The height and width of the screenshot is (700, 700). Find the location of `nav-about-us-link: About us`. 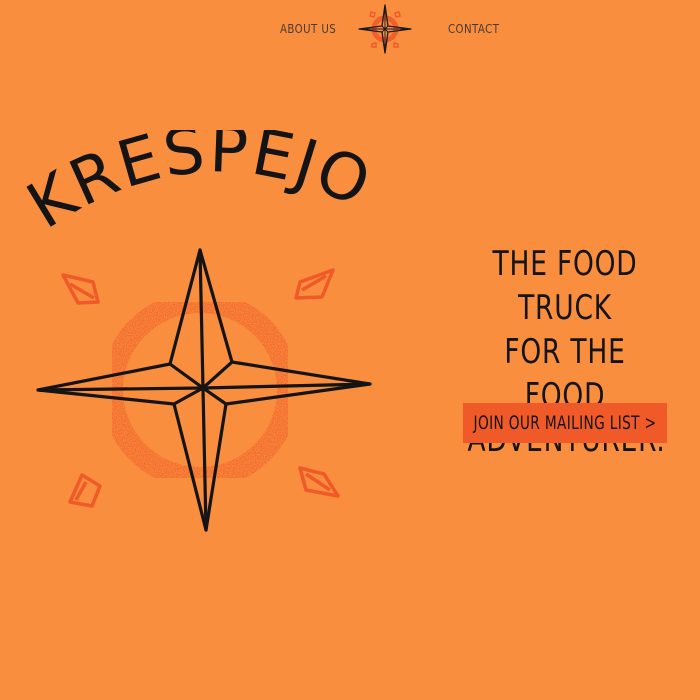

nav-about-us-link: About us is located at coordinates (308, 29).